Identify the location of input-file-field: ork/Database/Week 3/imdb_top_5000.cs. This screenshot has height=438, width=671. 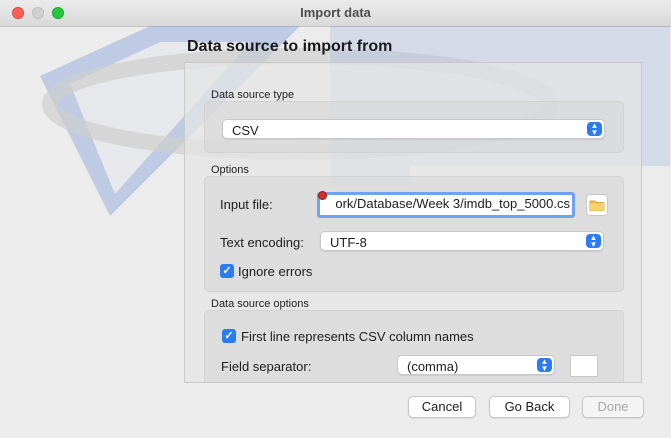
(446, 205).